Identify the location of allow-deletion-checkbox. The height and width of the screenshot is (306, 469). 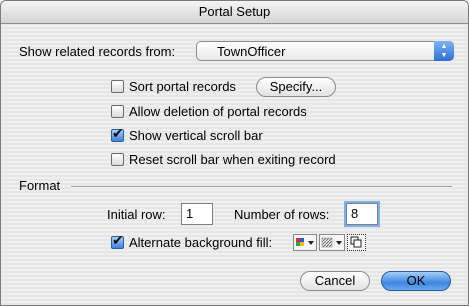
(117, 111).